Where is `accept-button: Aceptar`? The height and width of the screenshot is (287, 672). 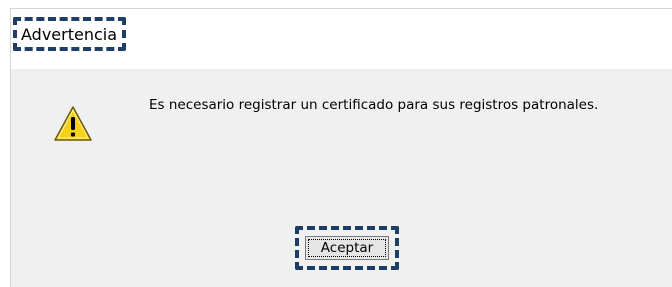 accept-button: Aceptar is located at coordinates (347, 248).